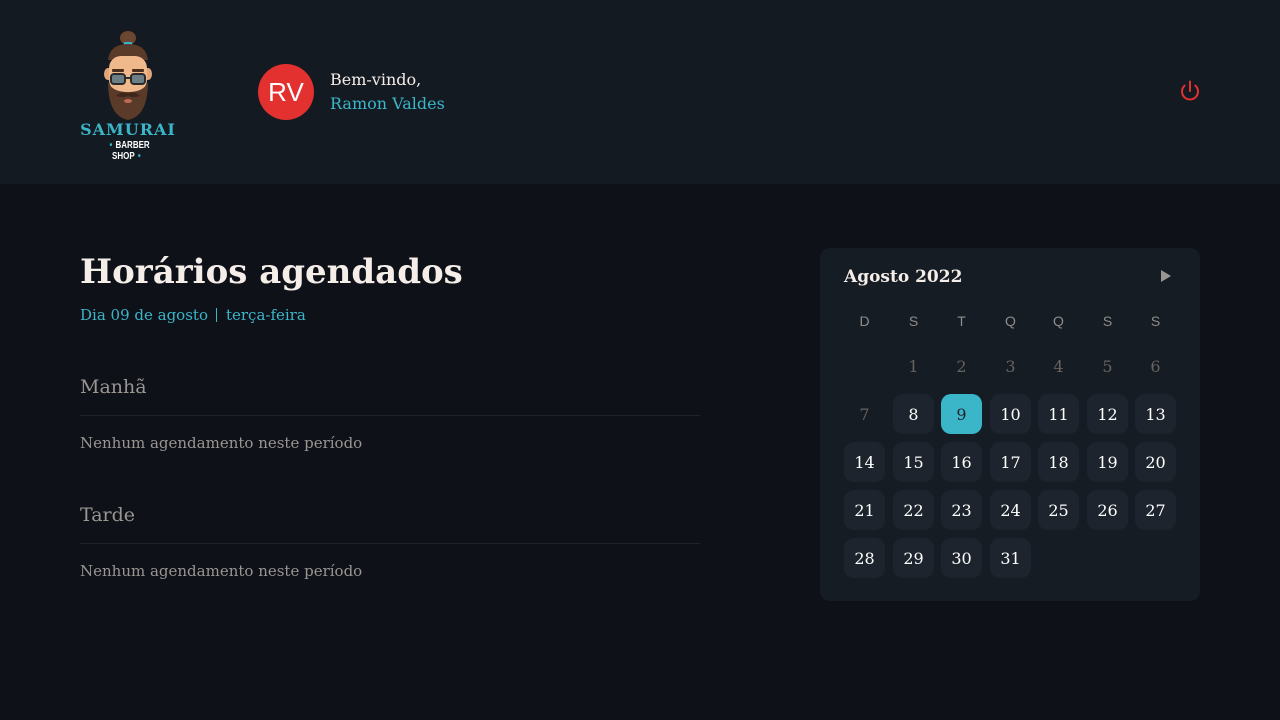  Describe the element at coordinates (1010, 366) in the screenshot. I see `calendar-day: 3` at that location.